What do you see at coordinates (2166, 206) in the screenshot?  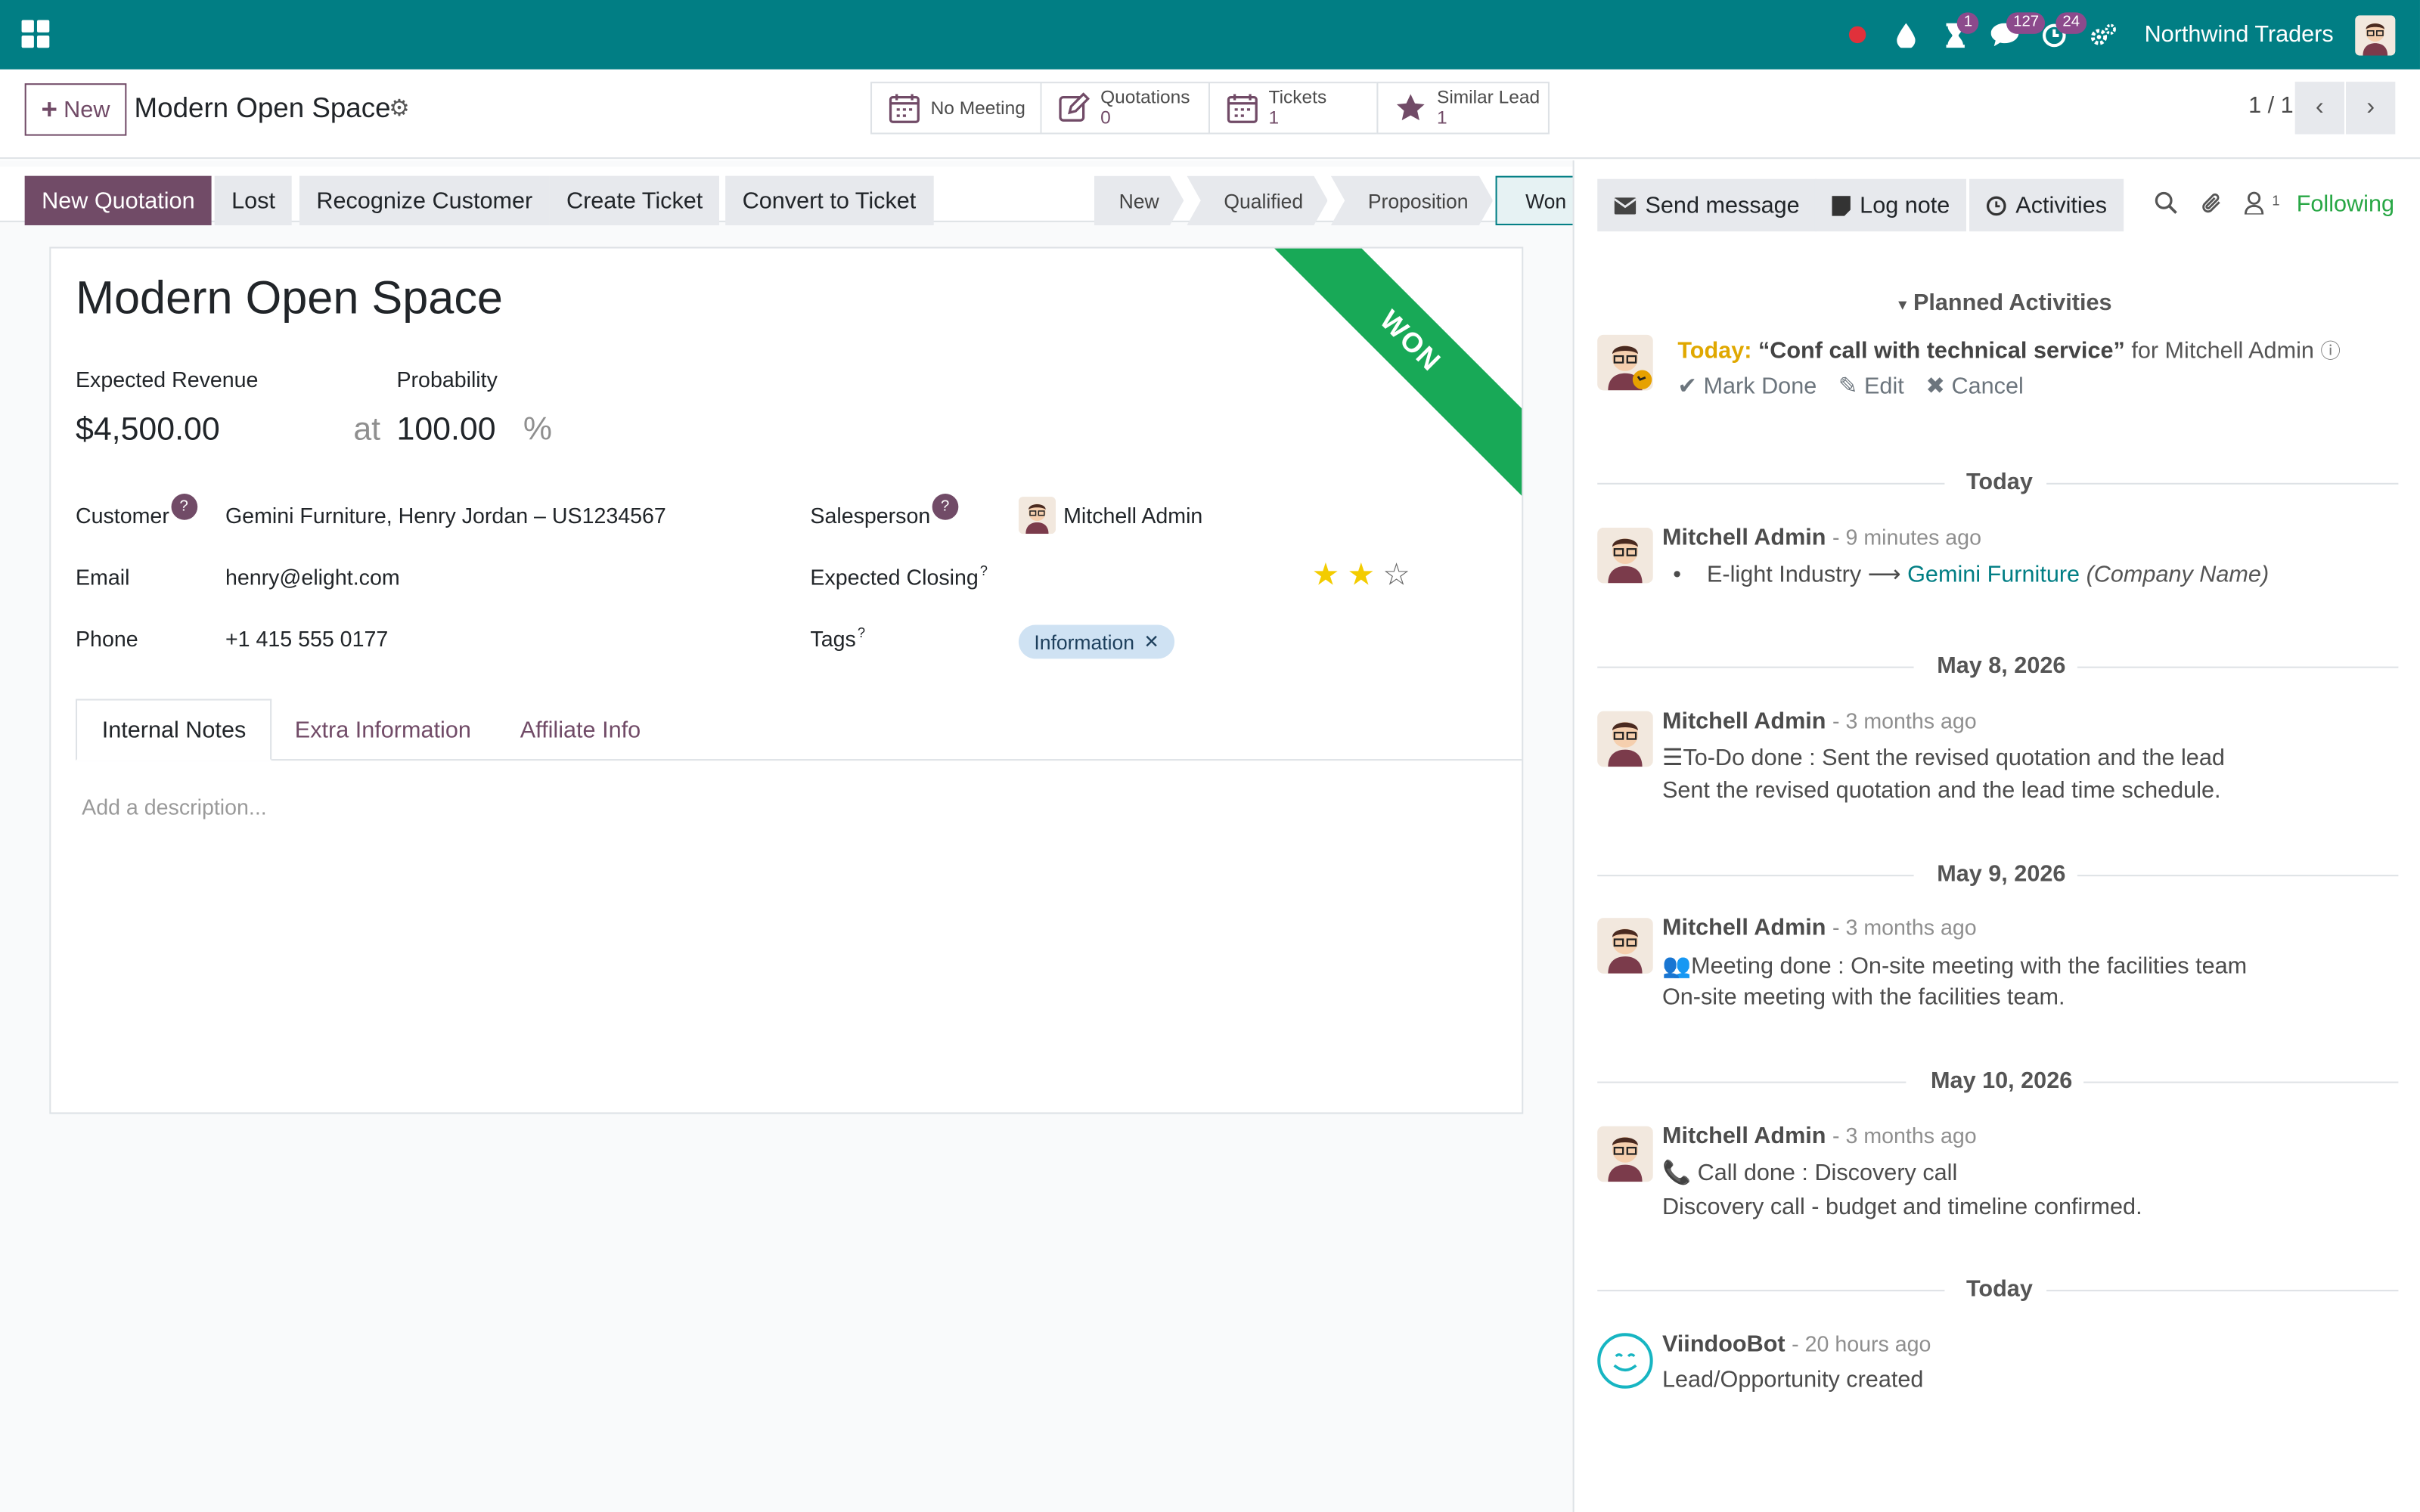 I see `search-icon` at bounding box center [2166, 206].